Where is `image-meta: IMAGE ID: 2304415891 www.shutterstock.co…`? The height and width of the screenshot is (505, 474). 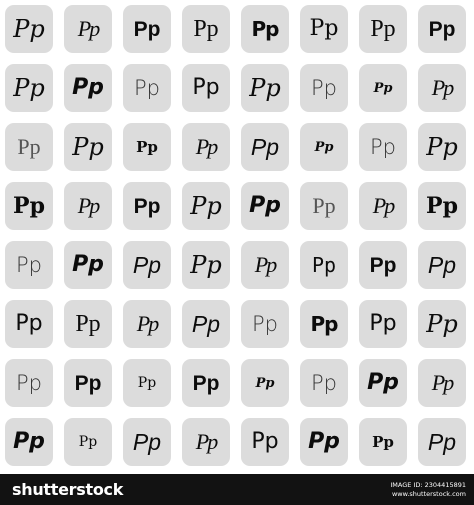 image-meta: IMAGE ID: 2304415891 www.shutterstock.co… is located at coordinates (428, 490).